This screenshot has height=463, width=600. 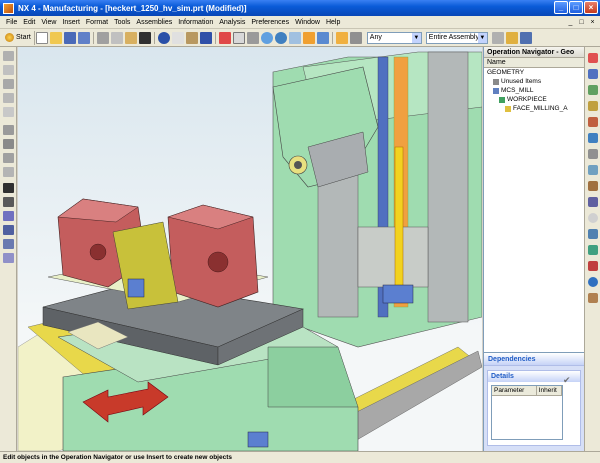 I want to click on maximize-button: □, so click(x=576, y=7).